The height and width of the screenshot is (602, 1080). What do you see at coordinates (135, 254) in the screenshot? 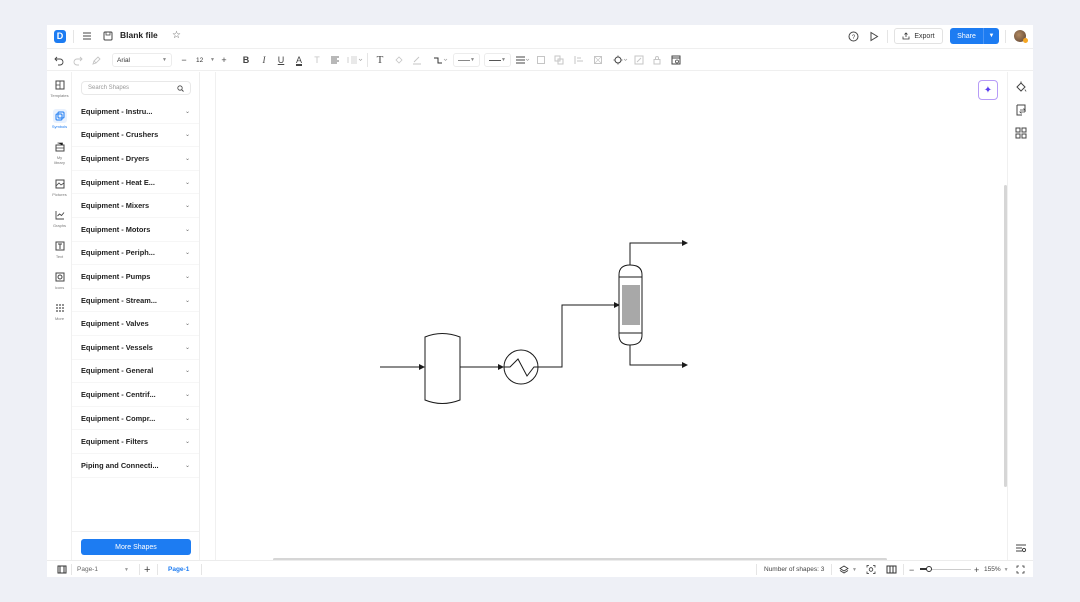
I see `category-item: Equipment - Periph... ⌄` at bounding box center [135, 254].